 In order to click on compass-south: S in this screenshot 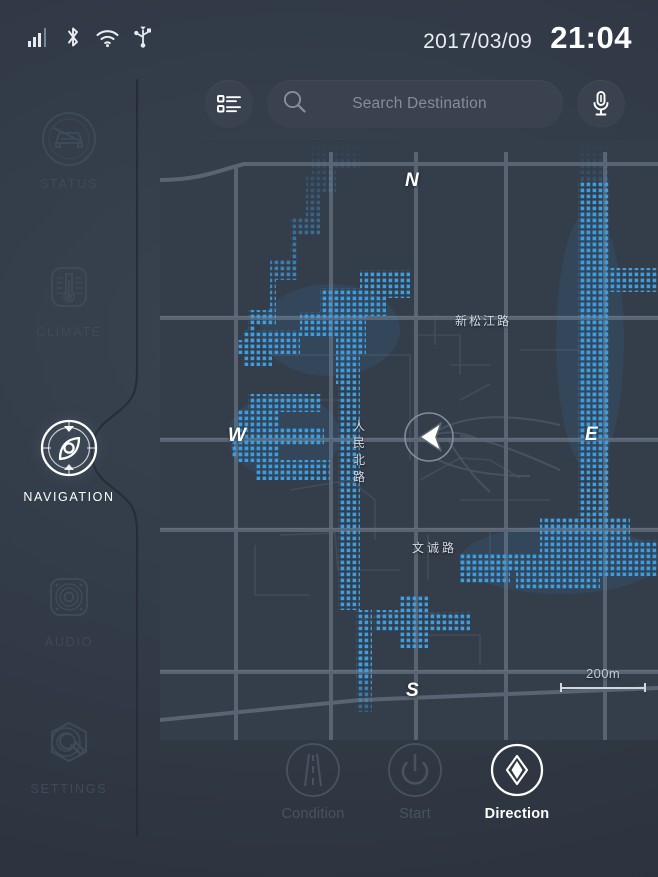, I will do `click(412, 690)`.